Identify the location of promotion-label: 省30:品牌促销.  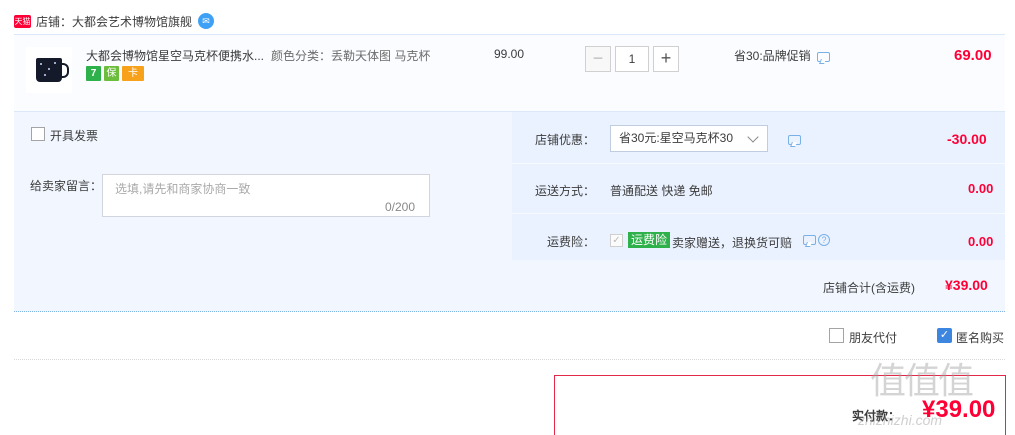
(772, 56).